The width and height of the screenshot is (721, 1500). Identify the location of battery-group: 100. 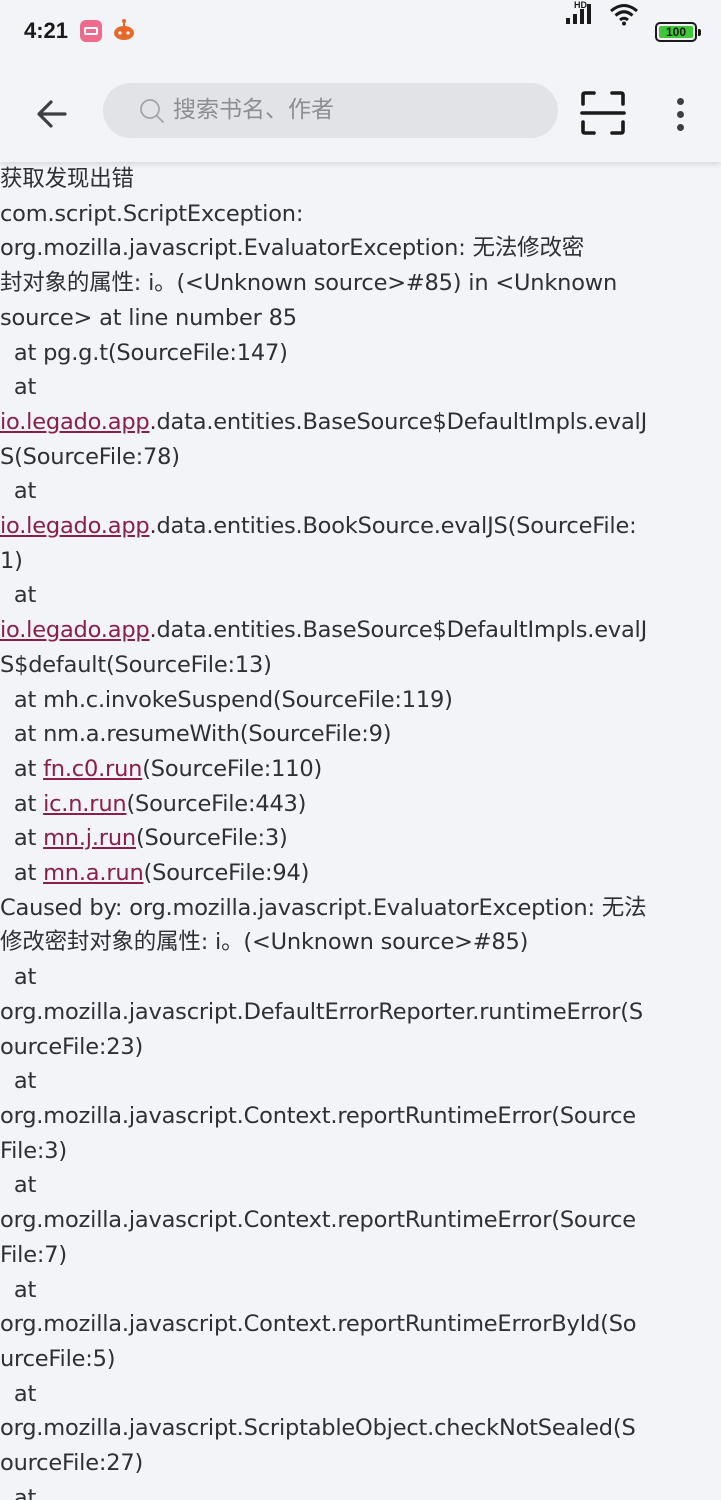
(676, 32).